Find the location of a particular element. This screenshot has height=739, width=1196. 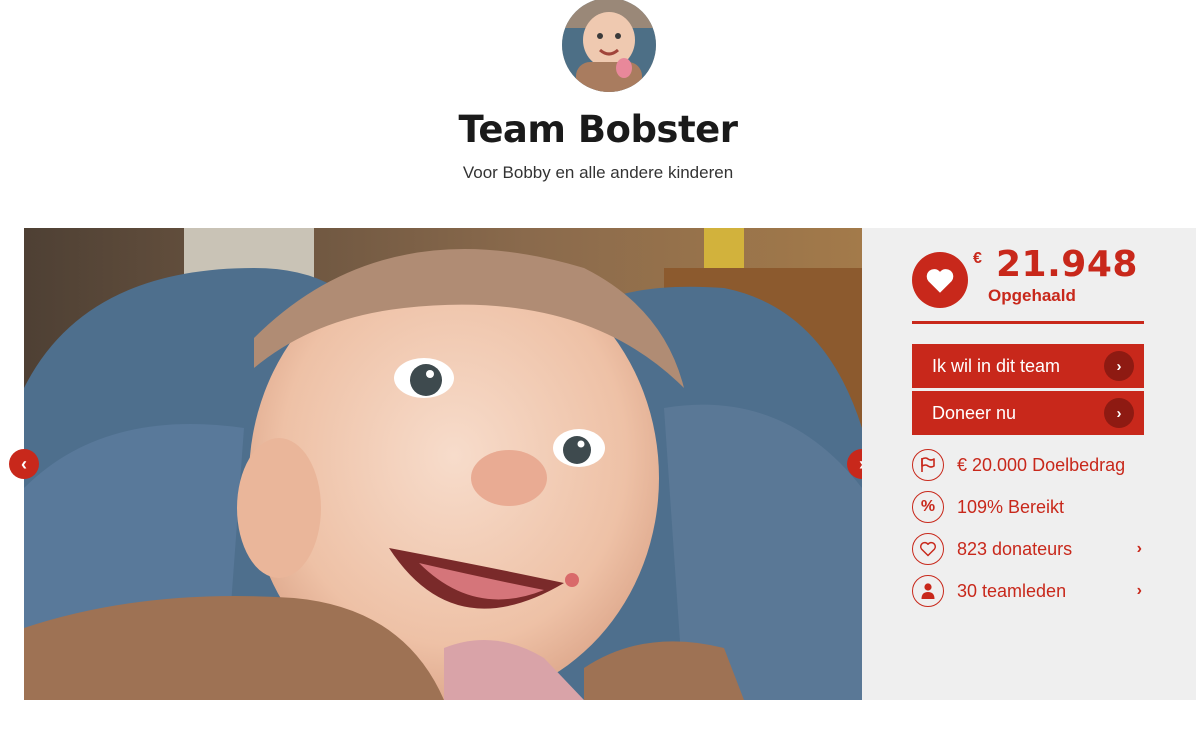

members-link: 30 teamleden › is located at coordinates (1028, 591).